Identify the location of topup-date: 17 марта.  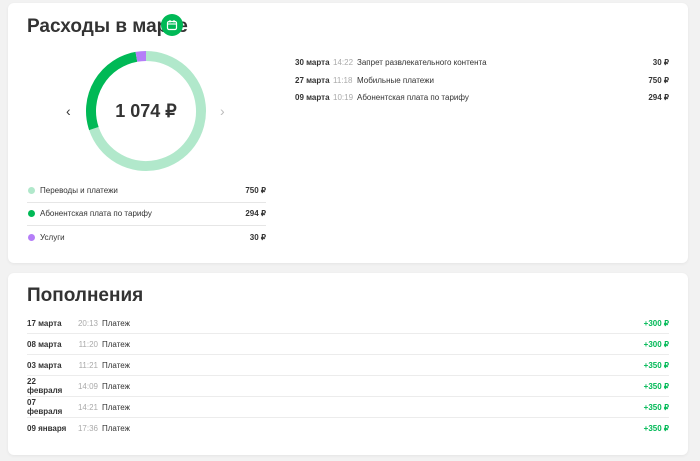
(44, 323).